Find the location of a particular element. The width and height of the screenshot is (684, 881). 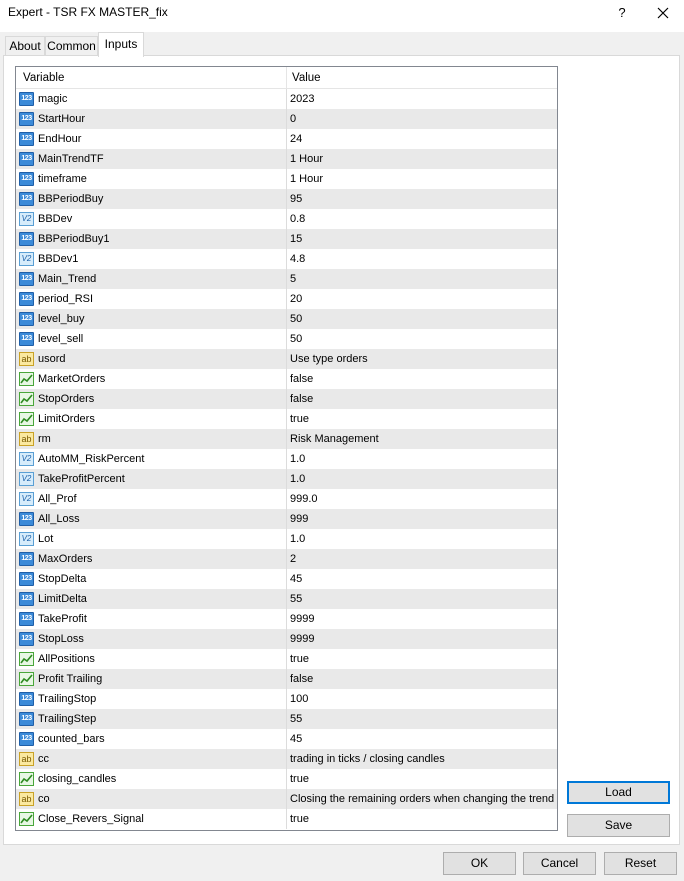

table-row: 123 TrailingStep 55 is located at coordinates (286, 719).